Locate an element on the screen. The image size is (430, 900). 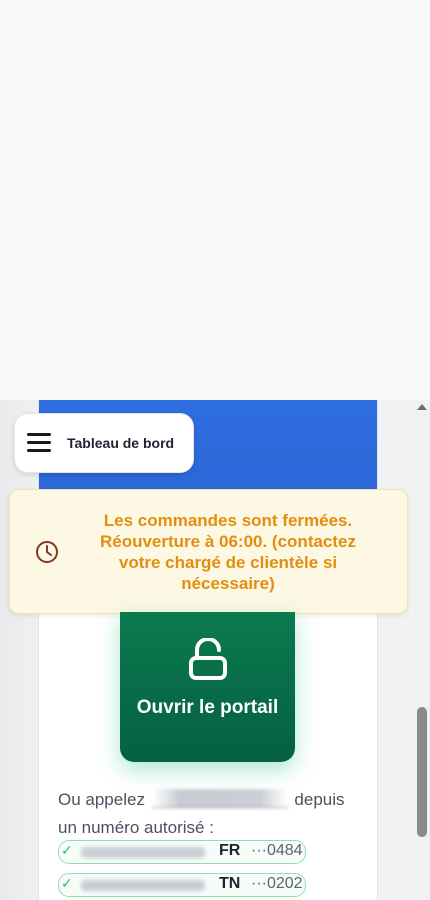
scrollbar-thumb is located at coordinates (422, 772).